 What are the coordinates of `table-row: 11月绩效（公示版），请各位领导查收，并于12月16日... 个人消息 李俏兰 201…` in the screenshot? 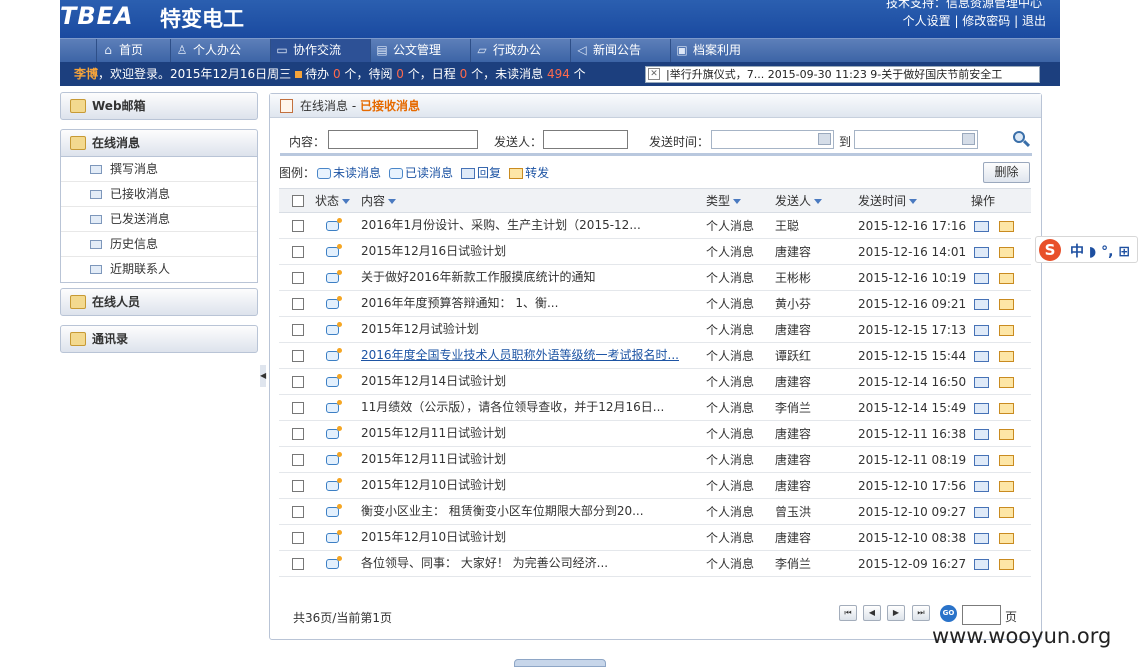 It's located at (655, 407).